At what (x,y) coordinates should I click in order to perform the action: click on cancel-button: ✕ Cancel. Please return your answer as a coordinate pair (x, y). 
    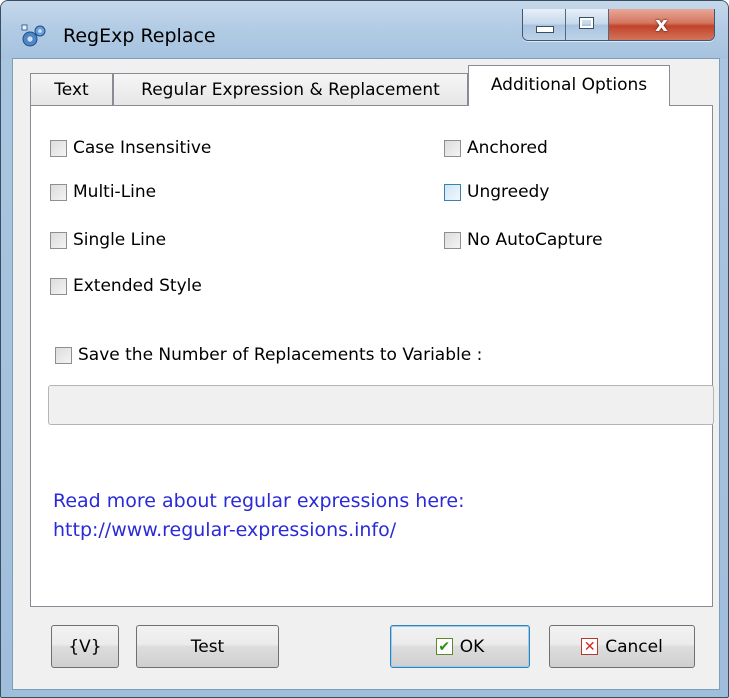
    Looking at the image, I should click on (622, 646).